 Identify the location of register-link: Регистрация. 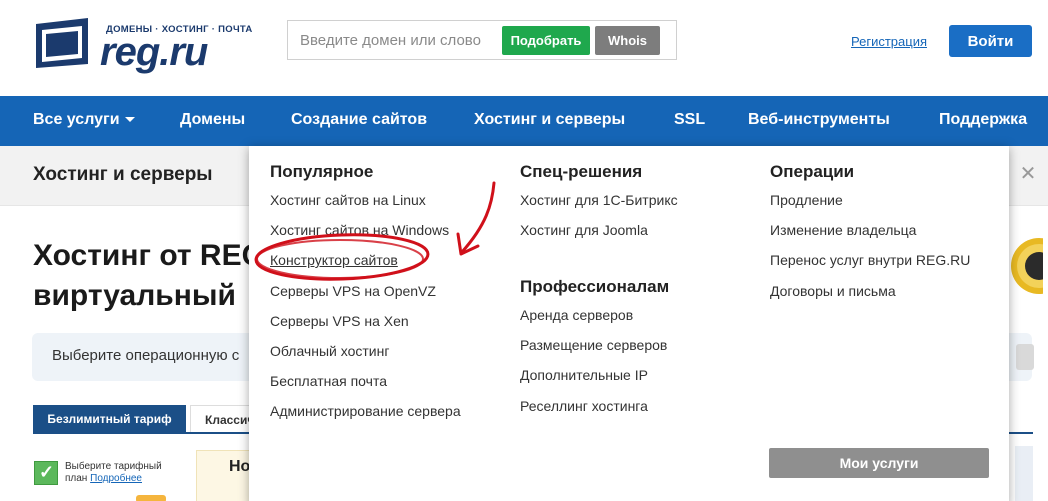
(889, 41).